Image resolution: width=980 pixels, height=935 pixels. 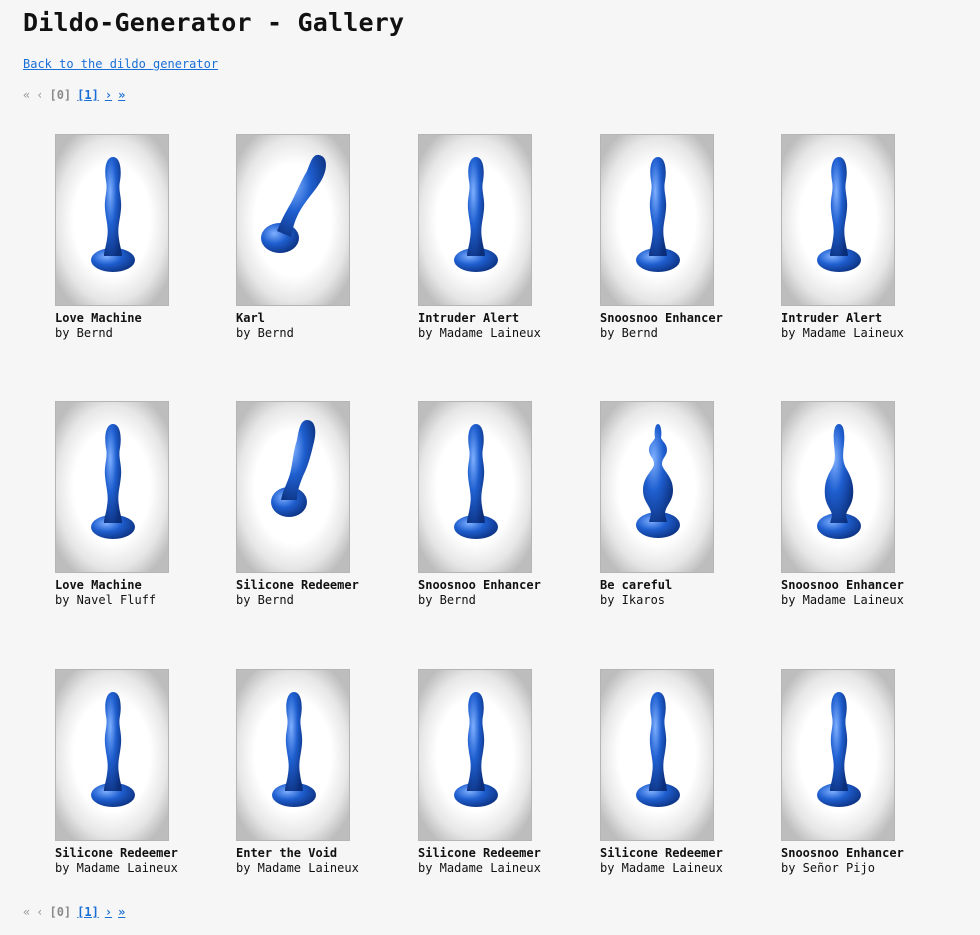 What do you see at coordinates (106, 600) in the screenshot?
I see `item-author: by Navel Fluff` at bounding box center [106, 600].